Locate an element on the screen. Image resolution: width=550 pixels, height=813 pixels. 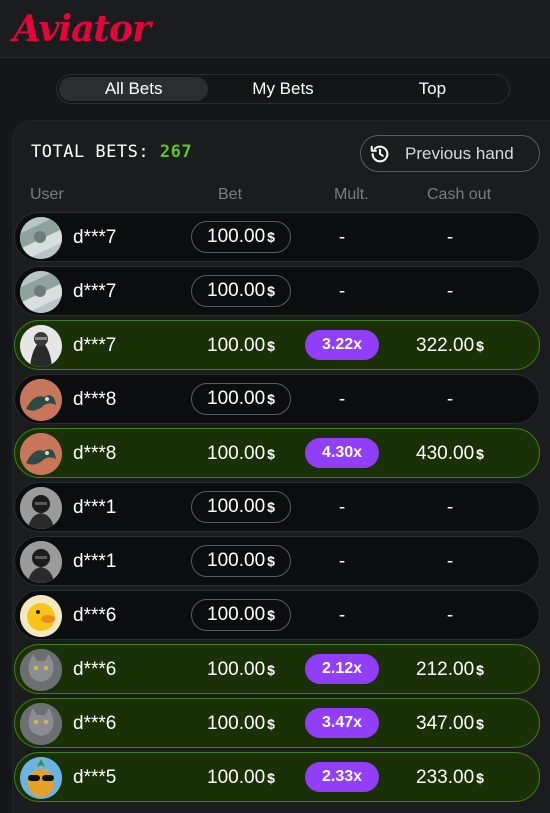
cashout-amount: 212.00 $ is located at coordinates (450, 670).